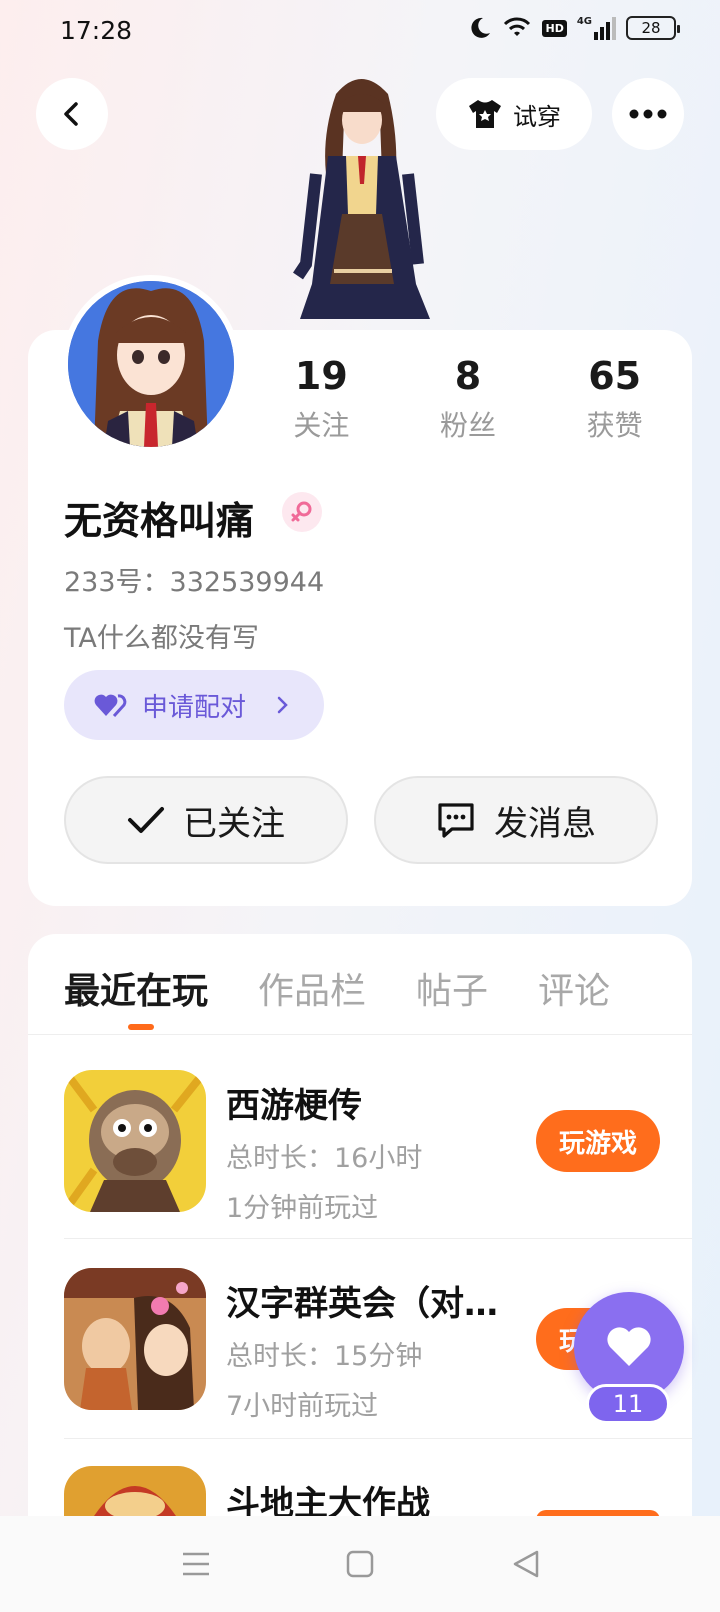 The image size is (720, 1612). I want to click on chevron-right-icon, so click(282, 705).